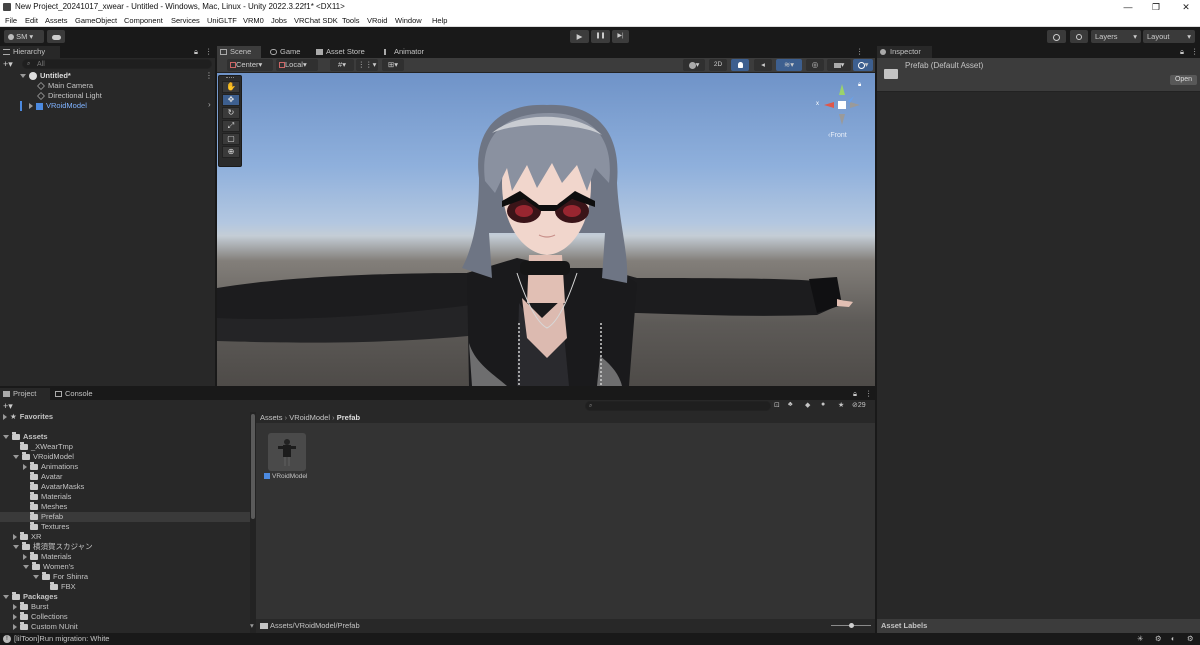 This screenshot has width=1200, height=645. I want to click on transform-tool-button: ⊕, so click(231, 152).